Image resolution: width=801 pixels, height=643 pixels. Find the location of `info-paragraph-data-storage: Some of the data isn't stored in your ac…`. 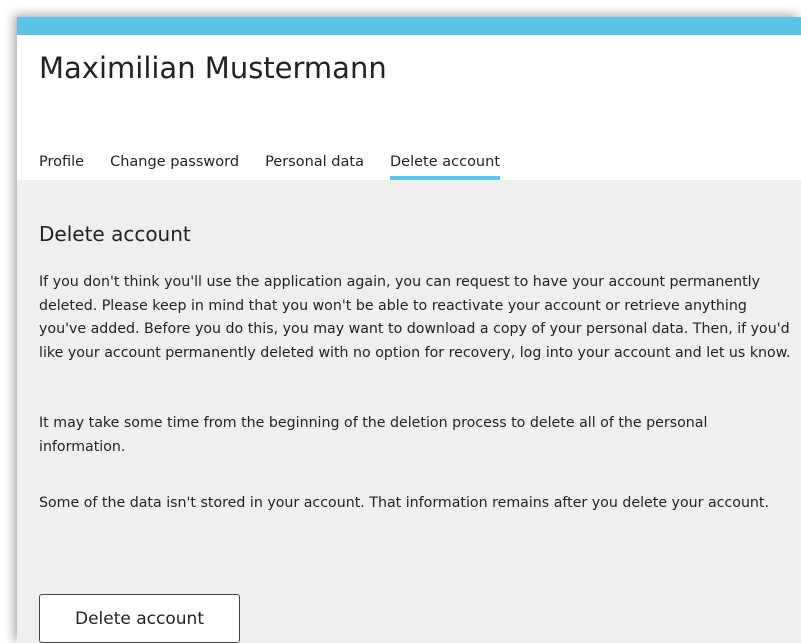

info-paragraph-data-storage: Some of the data isn't stored in your ac… is located at coordinates (404, 503).